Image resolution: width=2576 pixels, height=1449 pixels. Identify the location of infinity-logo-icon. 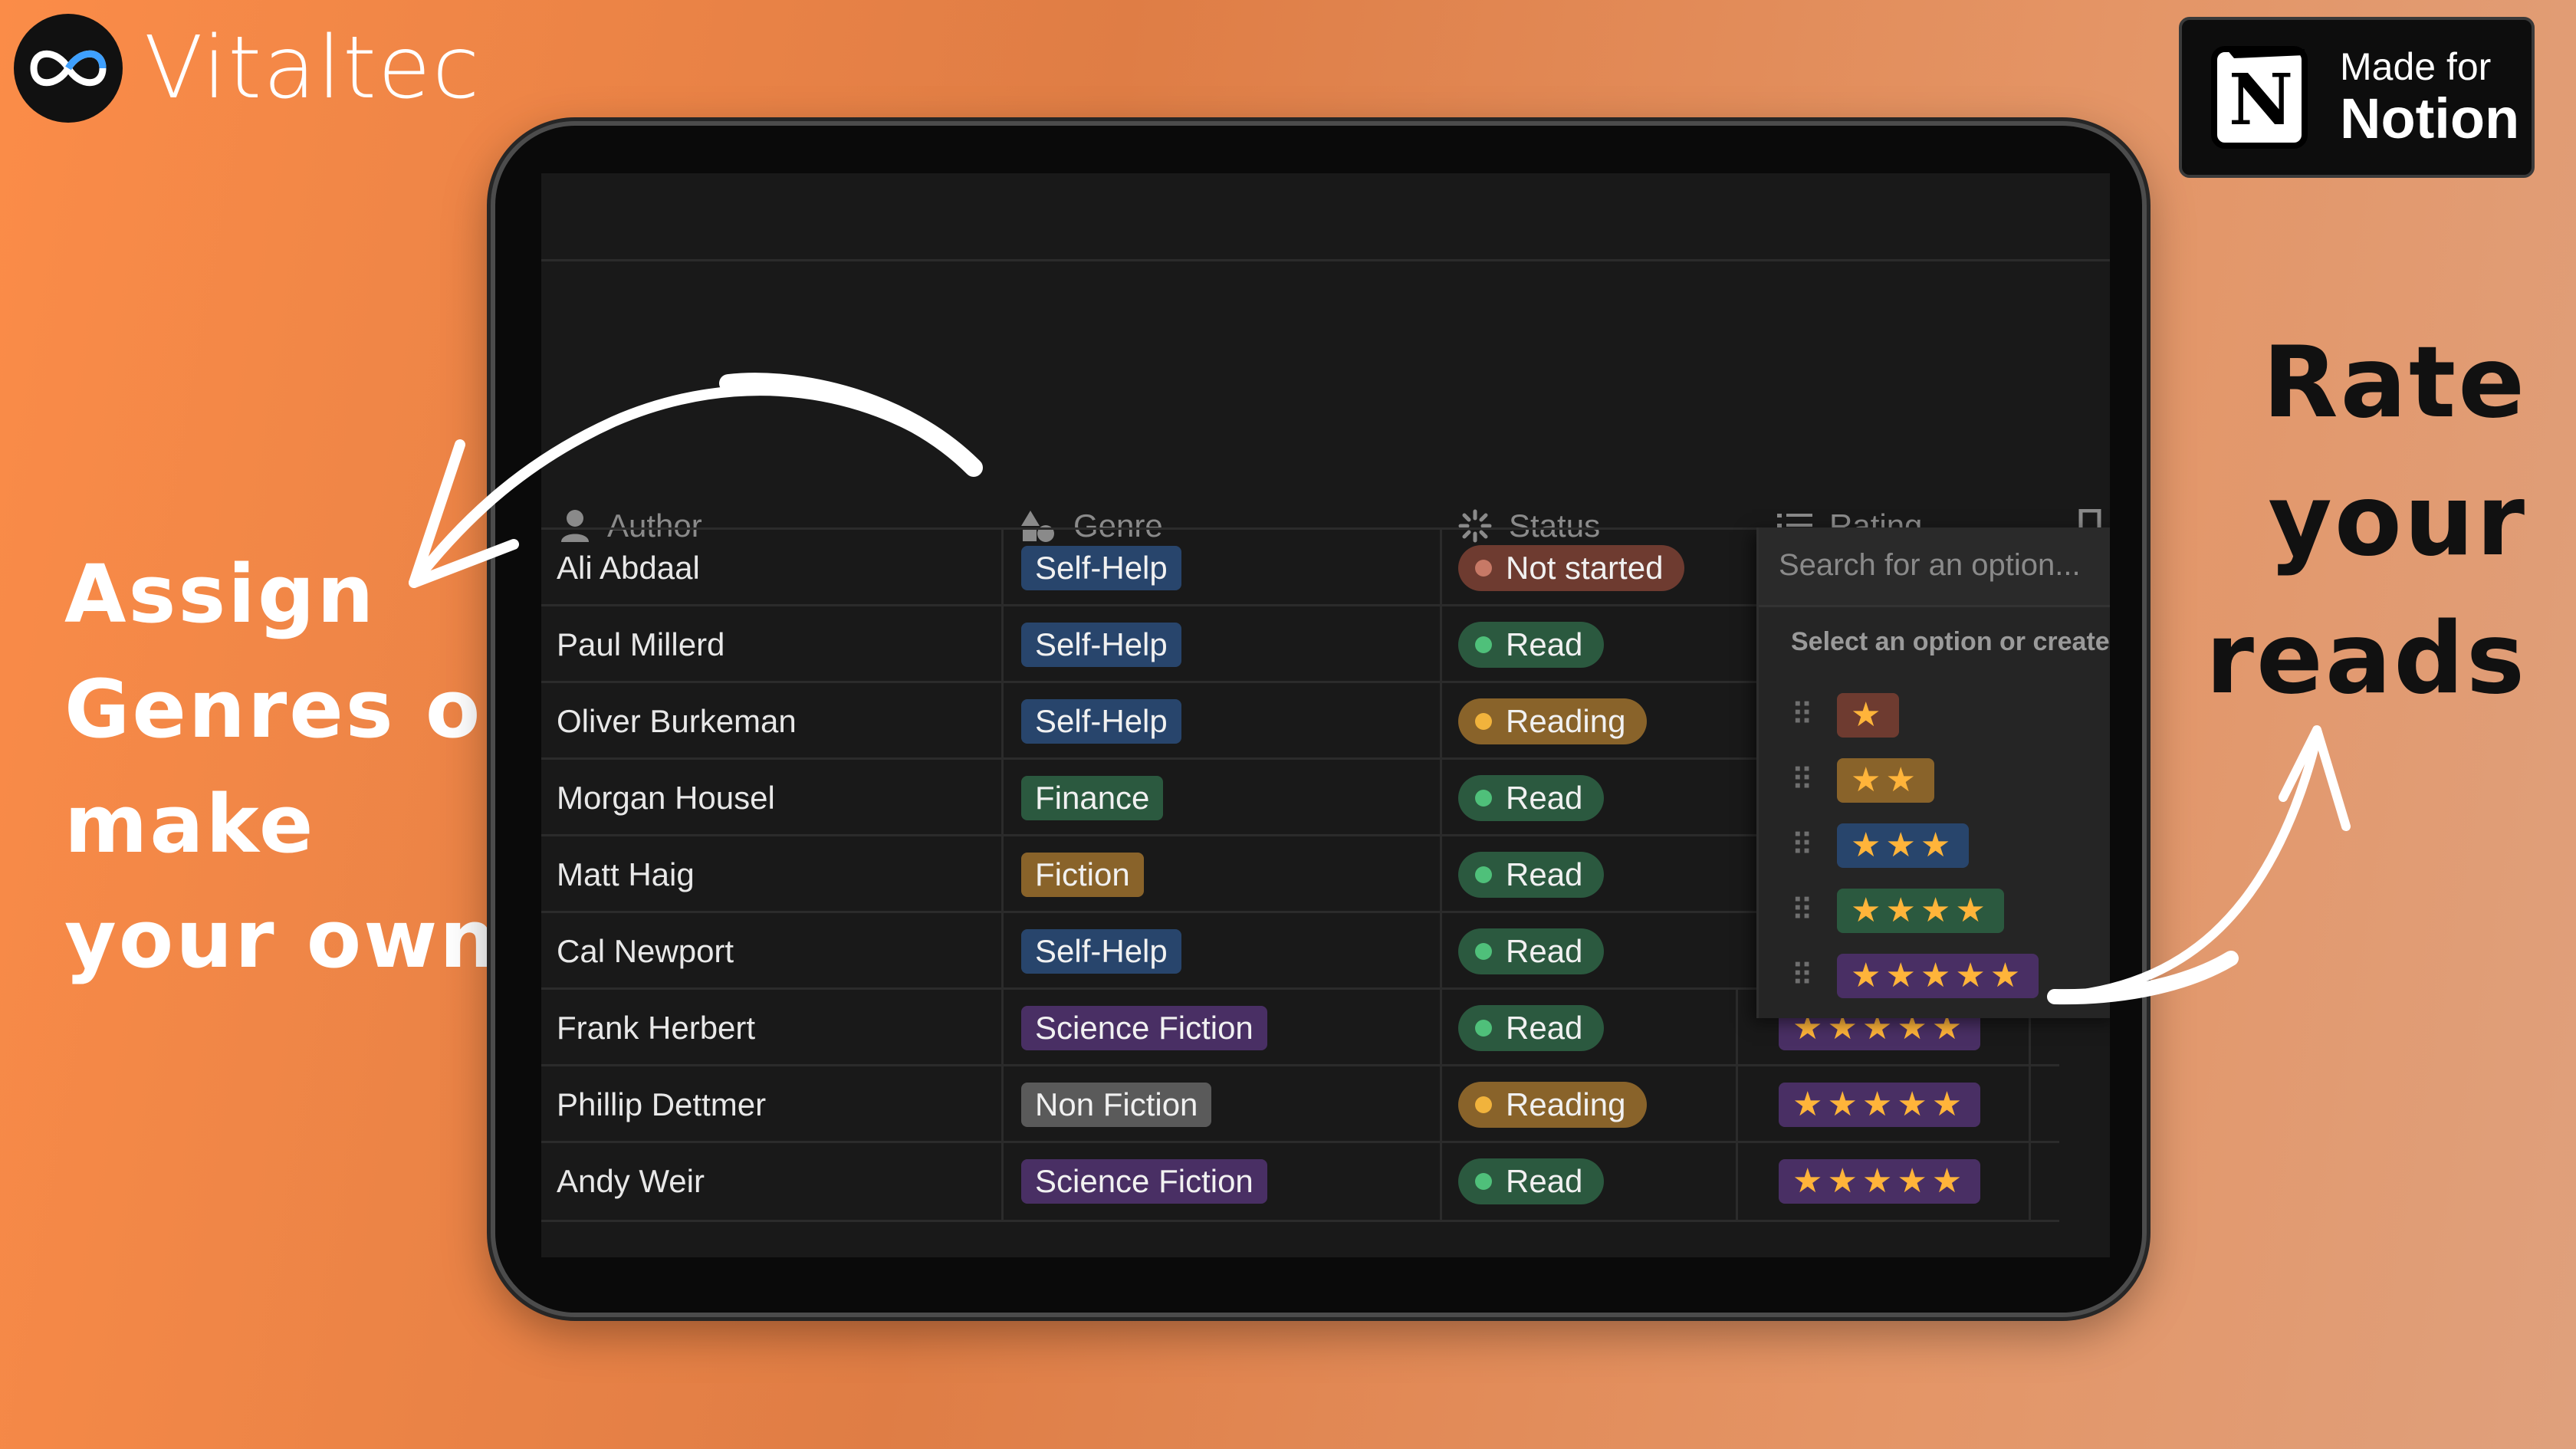
(68, 68).